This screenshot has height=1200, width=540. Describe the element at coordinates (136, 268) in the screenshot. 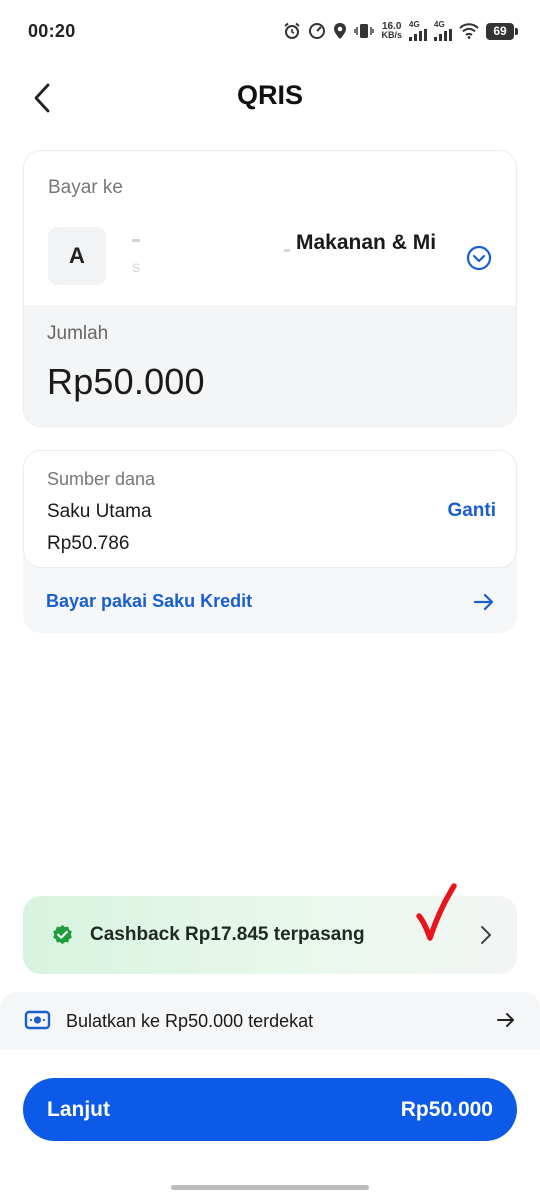

I see `redacted-mark: S` at that location.